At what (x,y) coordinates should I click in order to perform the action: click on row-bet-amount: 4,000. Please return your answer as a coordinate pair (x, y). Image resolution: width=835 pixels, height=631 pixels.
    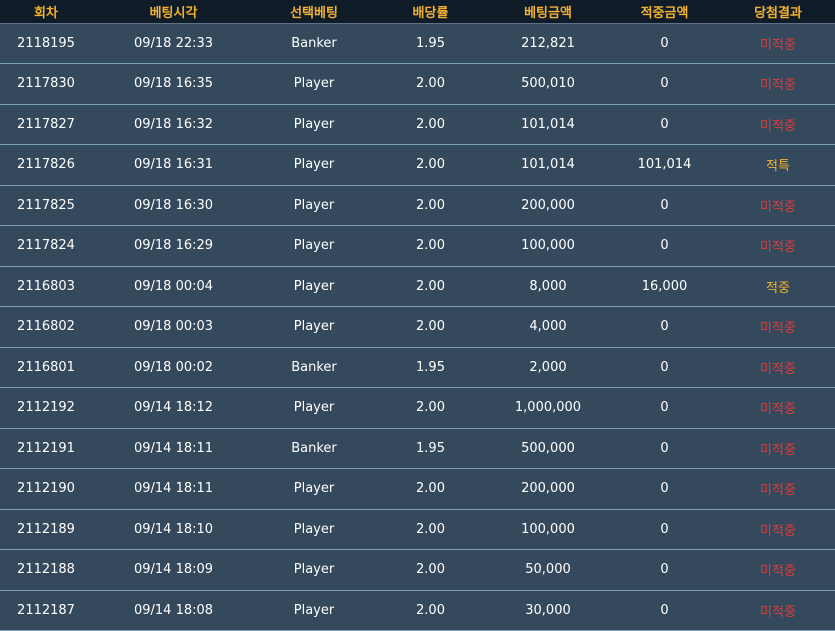
    Looking at the image, I should click on (548, 327).